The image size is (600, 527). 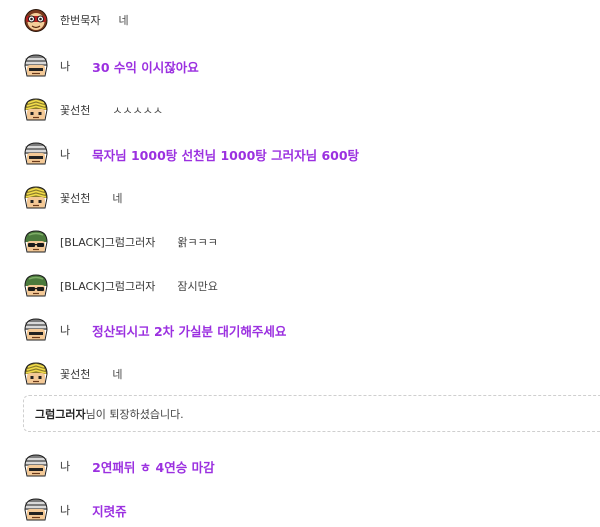 I want to click on notice-text: 님이 퇴장하셨습니다., so click(x=134, y=414).